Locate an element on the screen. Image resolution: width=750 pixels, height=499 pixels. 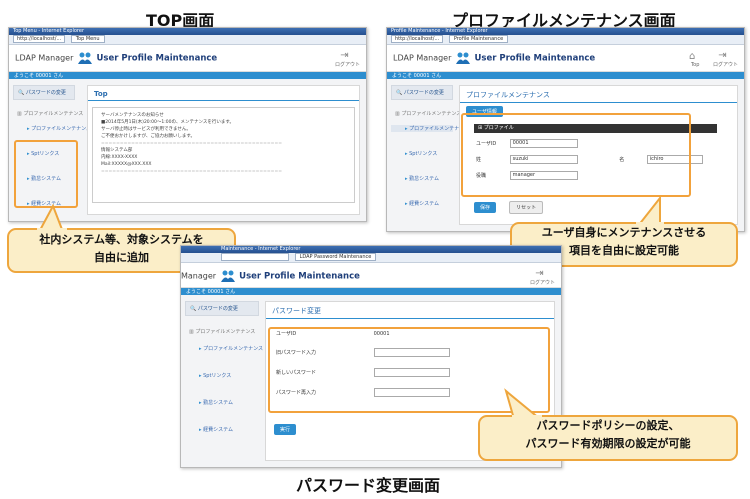
brand: Manager User Profile Maintenance is located at coordinates (270, 276).